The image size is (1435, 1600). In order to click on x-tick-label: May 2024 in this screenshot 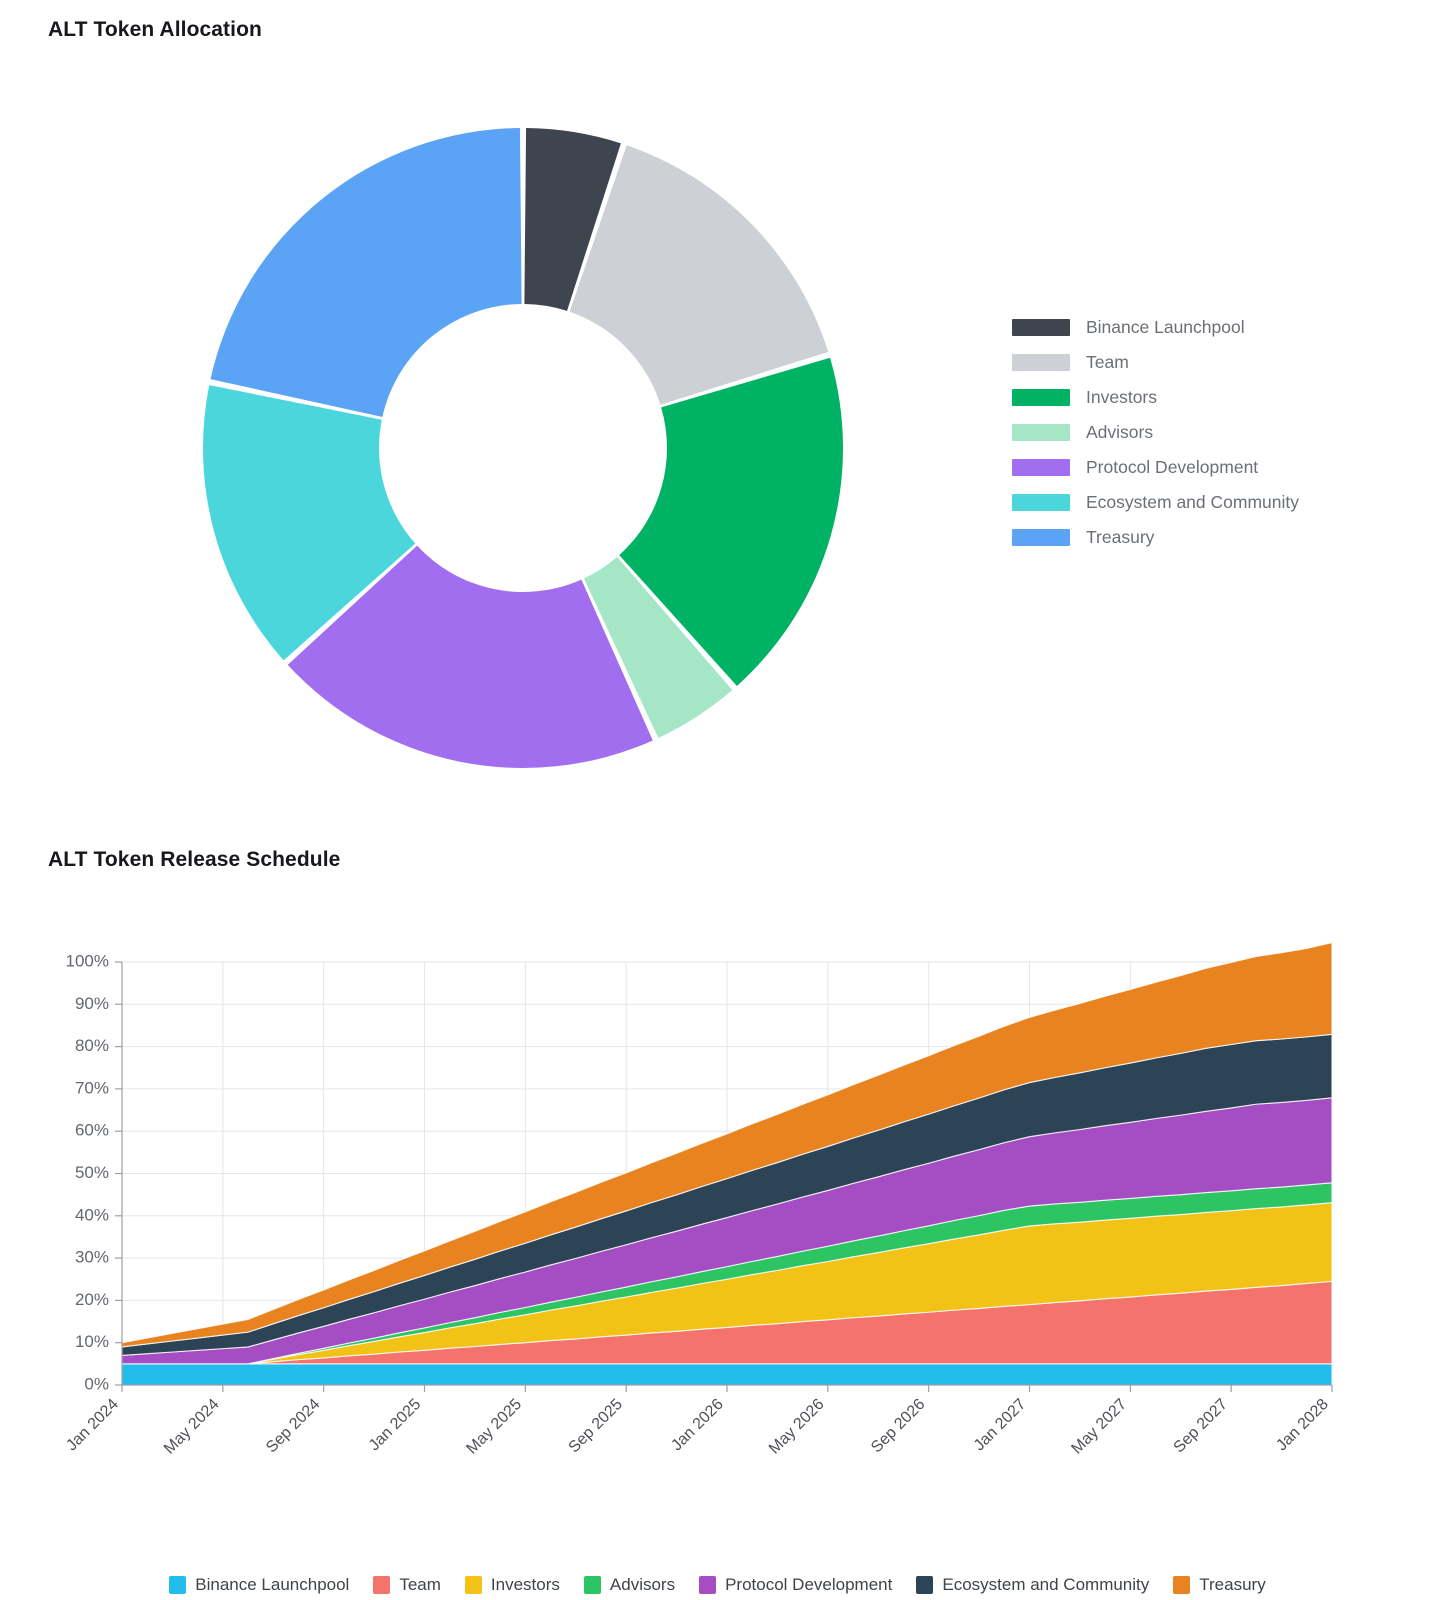, I will do `click(192, 1427)`.